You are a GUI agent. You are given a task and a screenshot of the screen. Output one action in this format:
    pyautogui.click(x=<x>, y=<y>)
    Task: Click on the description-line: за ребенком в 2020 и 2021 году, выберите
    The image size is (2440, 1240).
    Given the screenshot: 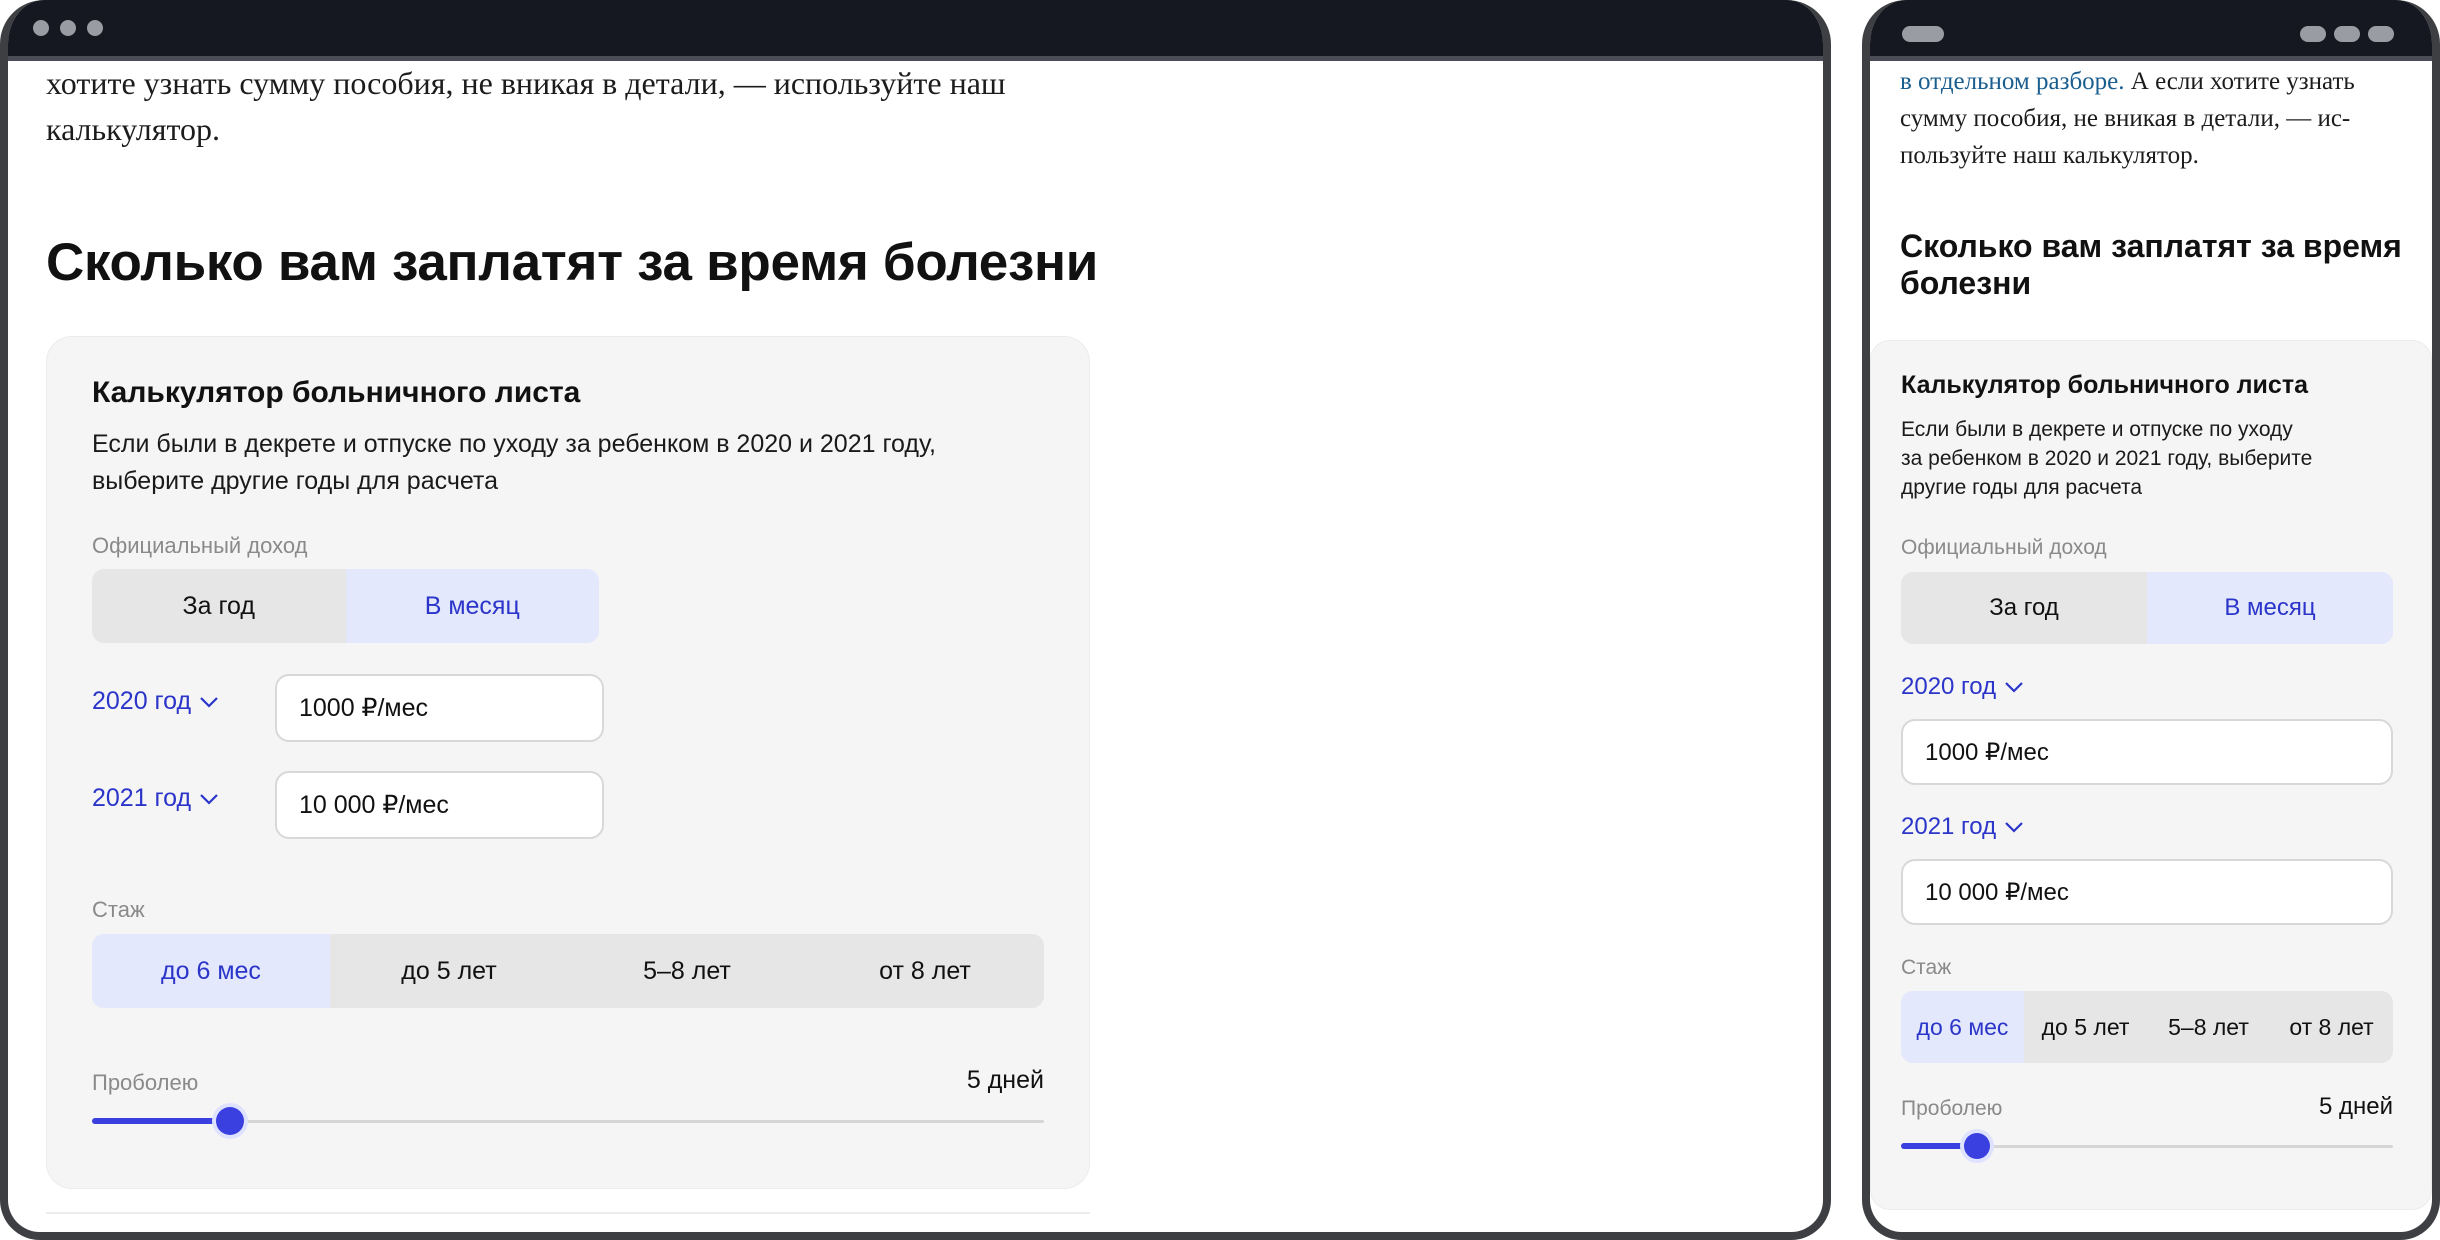 What is the action you would take?
    pyautogui.click(x=2107, y=458)
    